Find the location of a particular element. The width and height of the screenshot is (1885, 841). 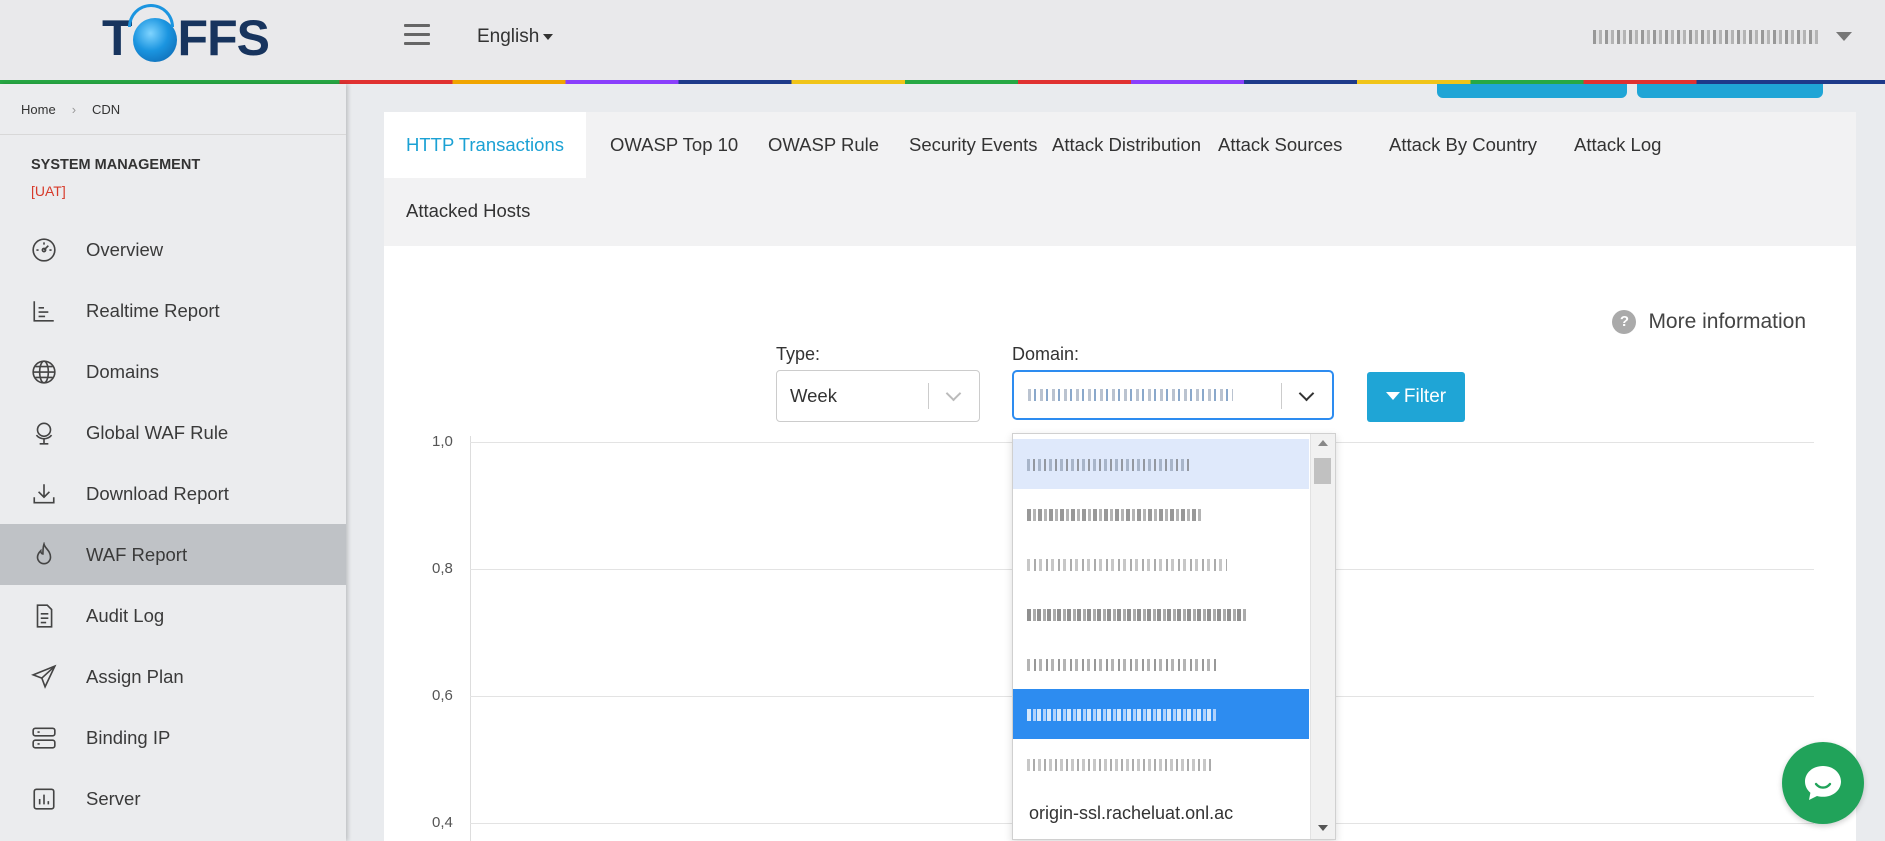

scroll-up-arrow-icon is located at coordinates (1323, 443).